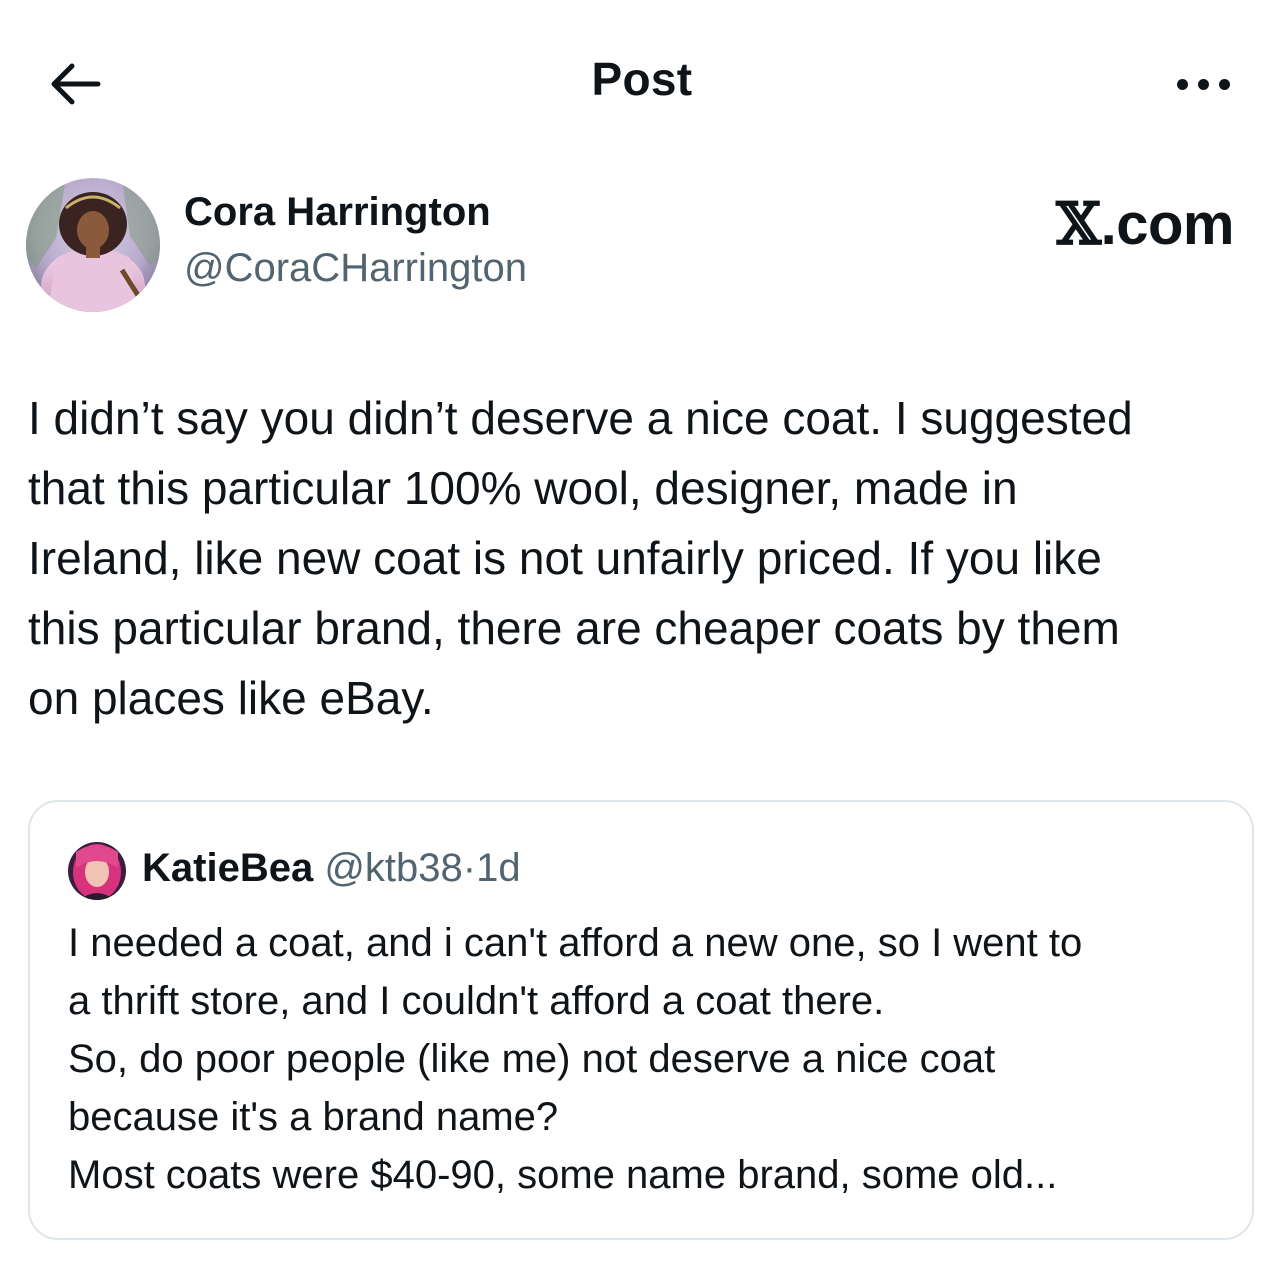 The image size is (1284, 1278). I want to click on avatar-illustration, so click(93, 245).